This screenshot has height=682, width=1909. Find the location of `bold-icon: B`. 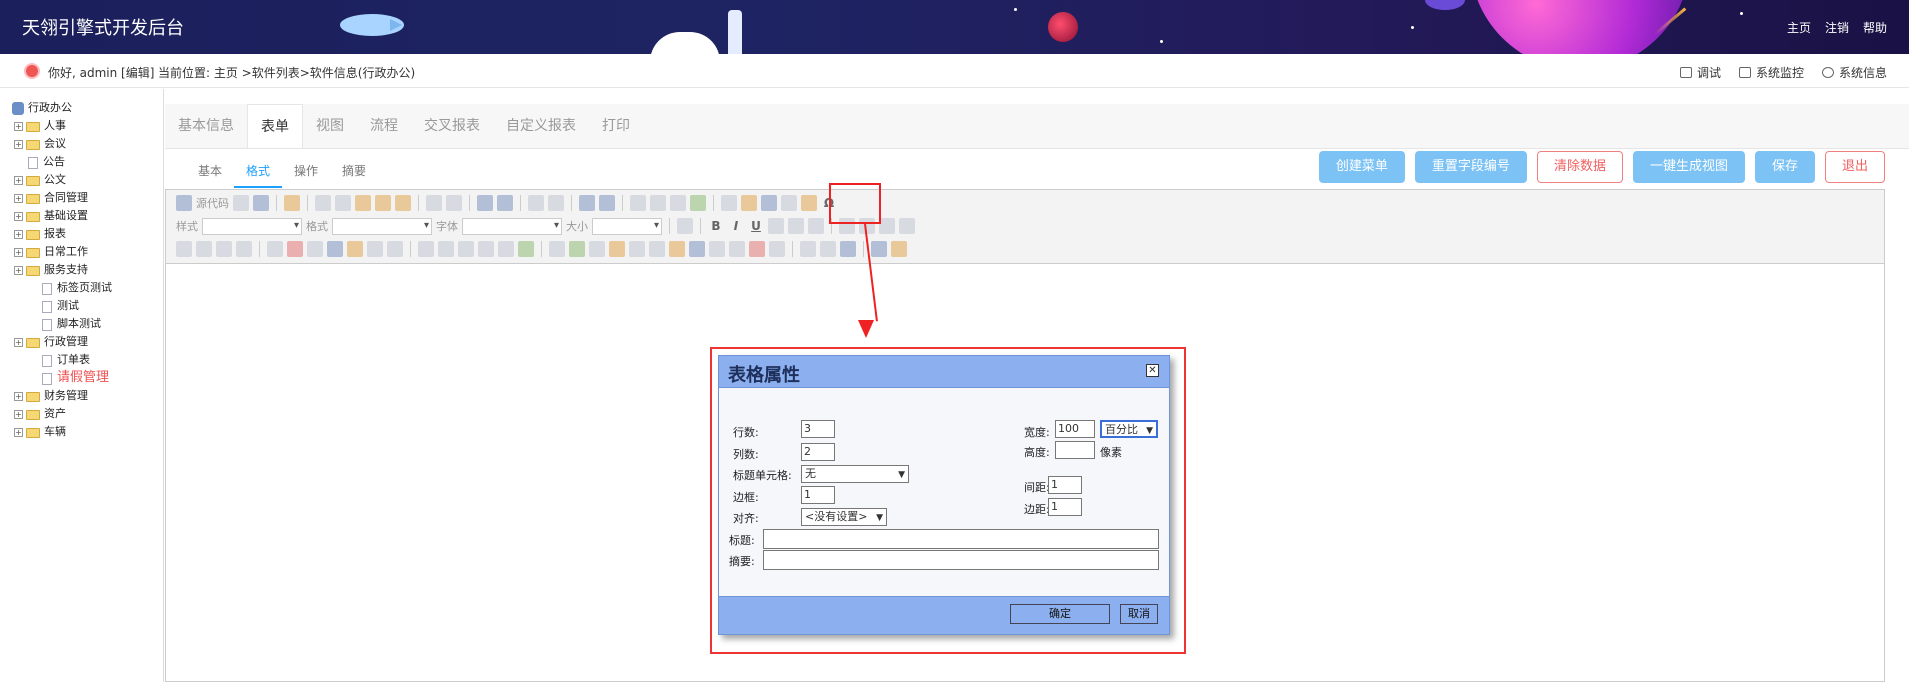

bold-icon: B is located at coordinates (716, 226).